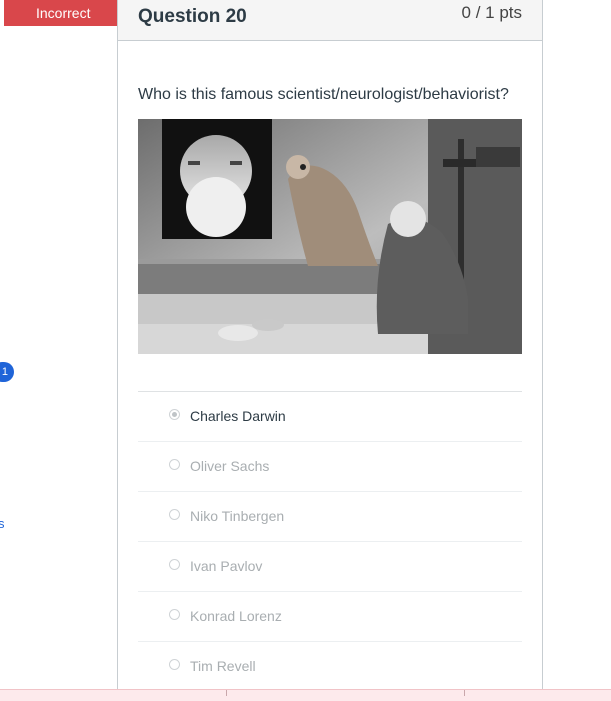 This screenshot has height=701, width=611. Describe the element at coordinates (330, 517) in the screenshot. I see `answer-option-3: Niko Tinbergen` at that location.